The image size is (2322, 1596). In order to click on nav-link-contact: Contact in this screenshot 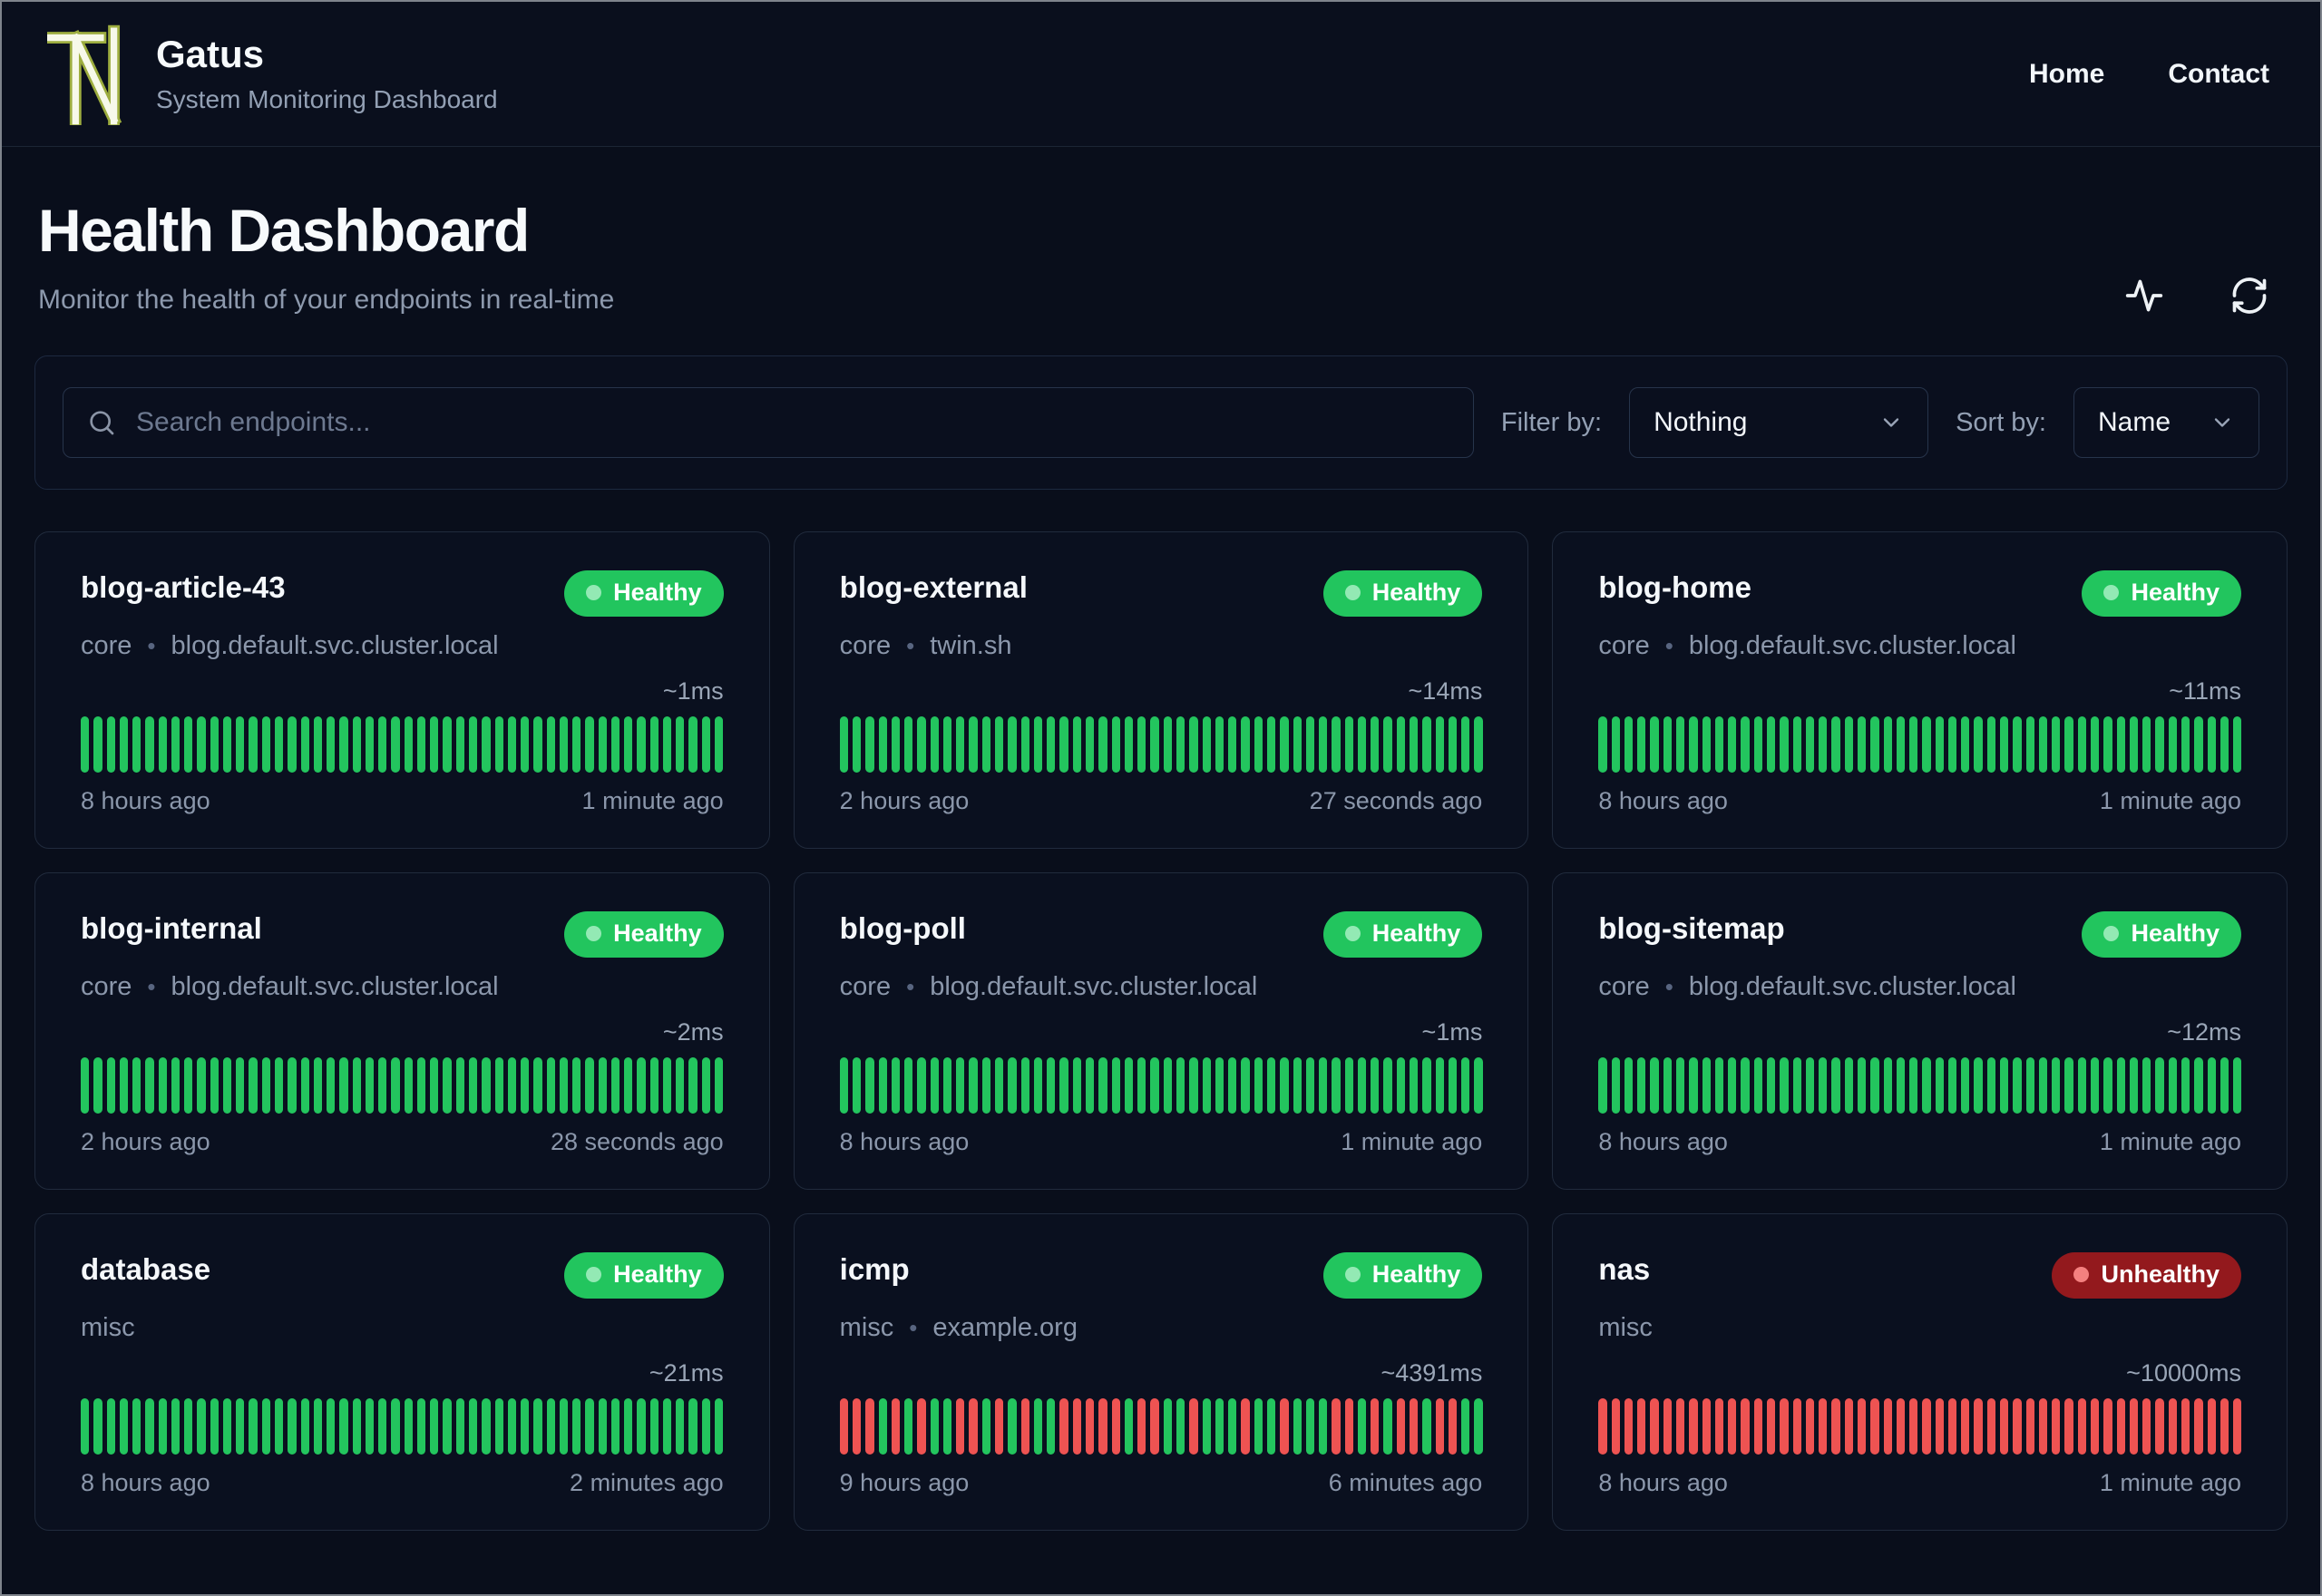, I will do `click(2218, 74)`.